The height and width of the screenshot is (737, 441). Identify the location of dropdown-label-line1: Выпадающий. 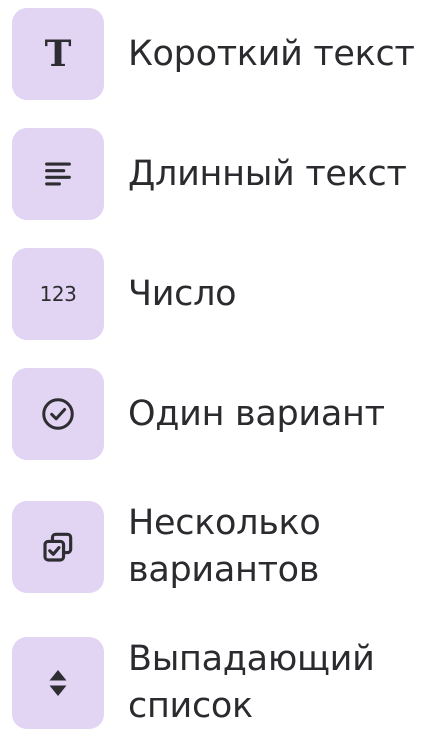
(251, 659).